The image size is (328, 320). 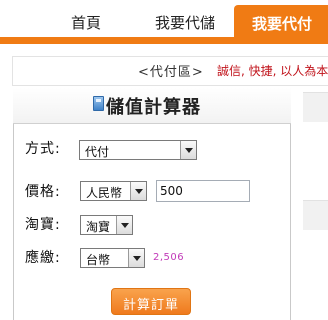 What do you see at coordinates (171, 72) in the screenshot?
I see `section-label: <代付區>` at bounding box center [171, 72].